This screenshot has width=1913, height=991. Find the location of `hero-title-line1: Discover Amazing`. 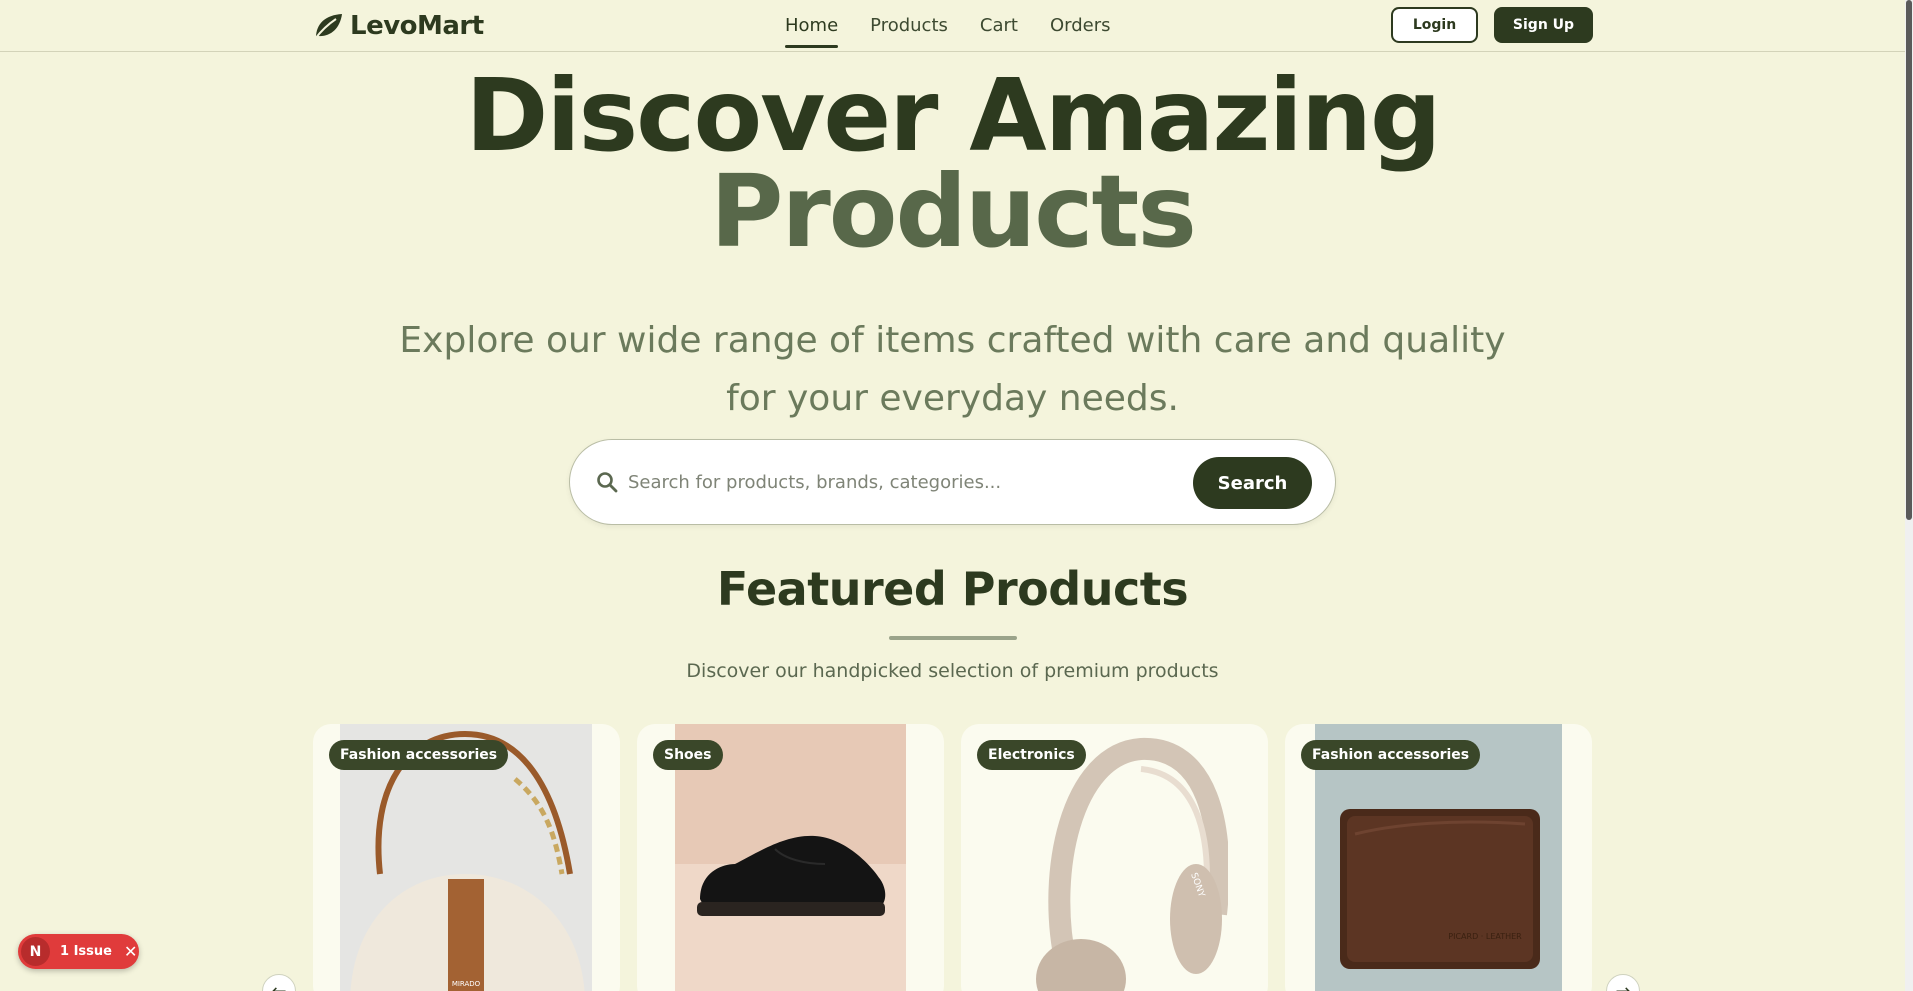

hero-title-line1: Discover Amazing is located at coordinates (953, 115).